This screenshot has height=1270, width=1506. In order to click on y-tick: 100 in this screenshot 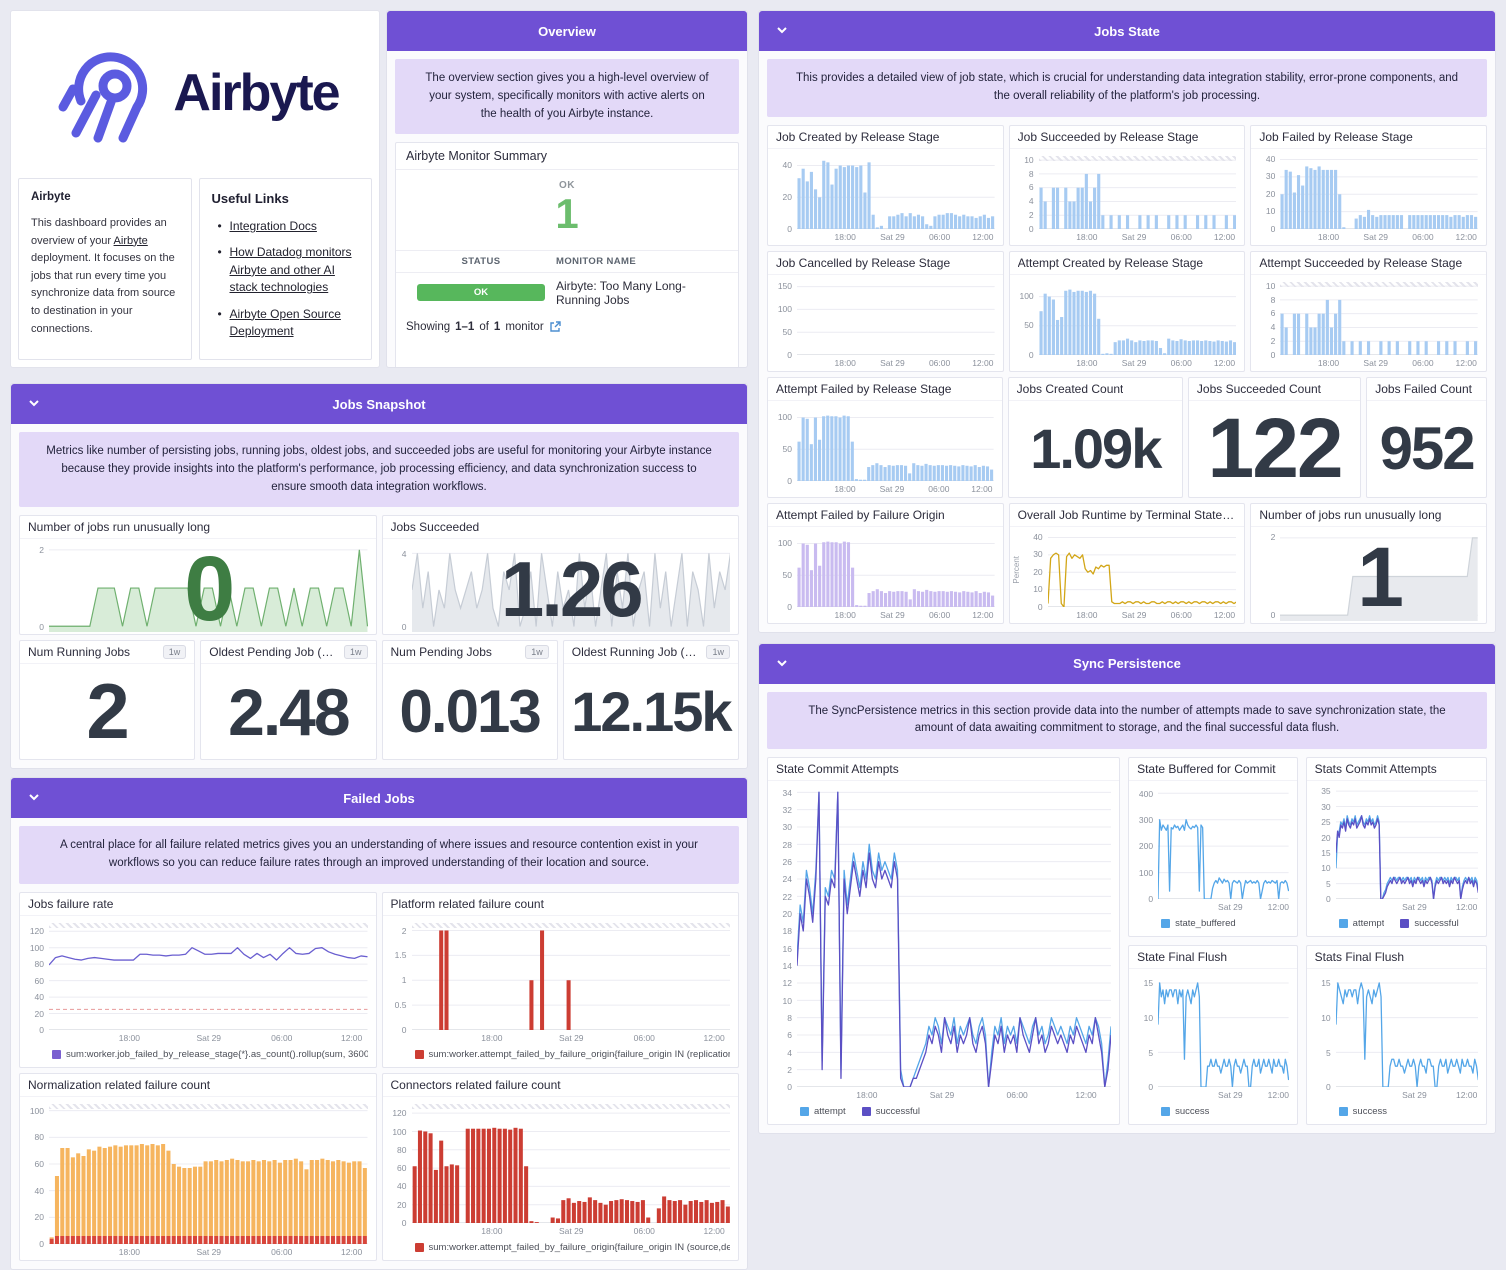, I will do `click(784, 543)`.